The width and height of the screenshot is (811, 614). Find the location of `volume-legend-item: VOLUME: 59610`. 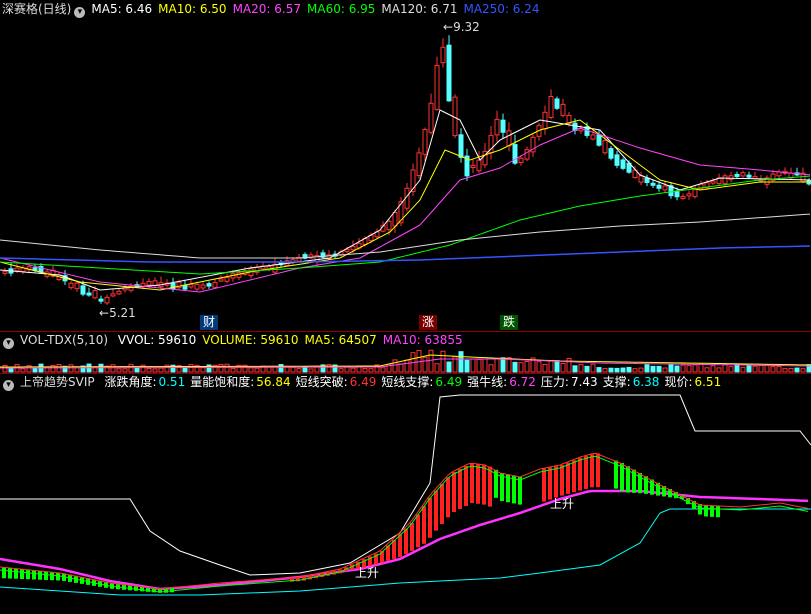

volume-legend-item: VOLUME: 59610 is located at coordinates (250, 340).